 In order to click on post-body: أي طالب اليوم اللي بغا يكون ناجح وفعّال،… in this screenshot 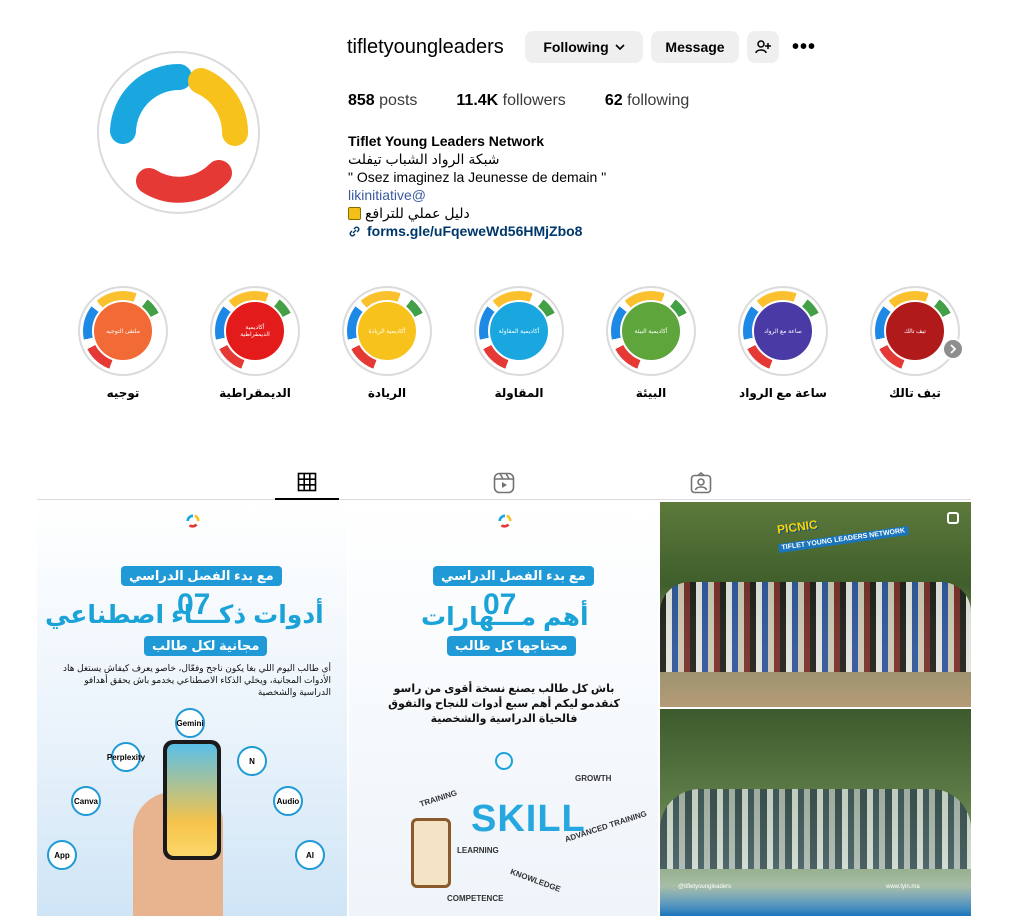, I will do `click(197, 680)`.